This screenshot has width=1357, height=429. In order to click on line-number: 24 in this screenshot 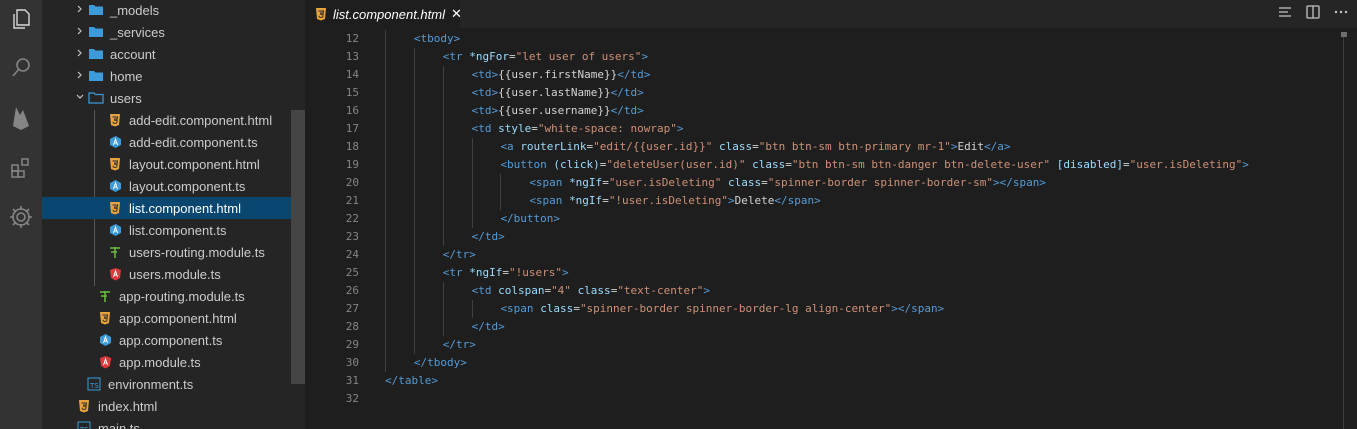, I will do `click(352, 254)`.